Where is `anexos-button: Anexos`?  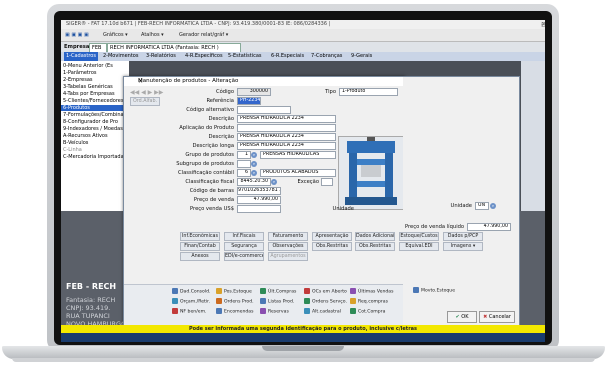 anexos-button: Anexos is located at coordinates (200, 256).